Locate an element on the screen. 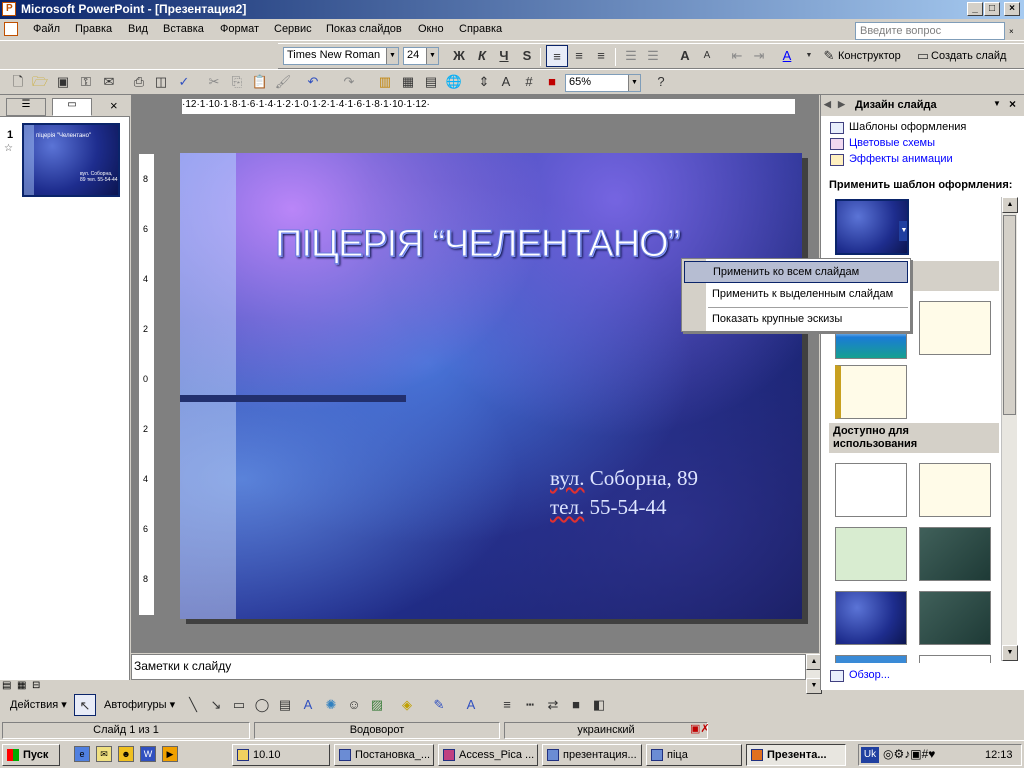 The image size is (1024, 768). align-right-icon: ≡ is located at coordinates (601, 56).